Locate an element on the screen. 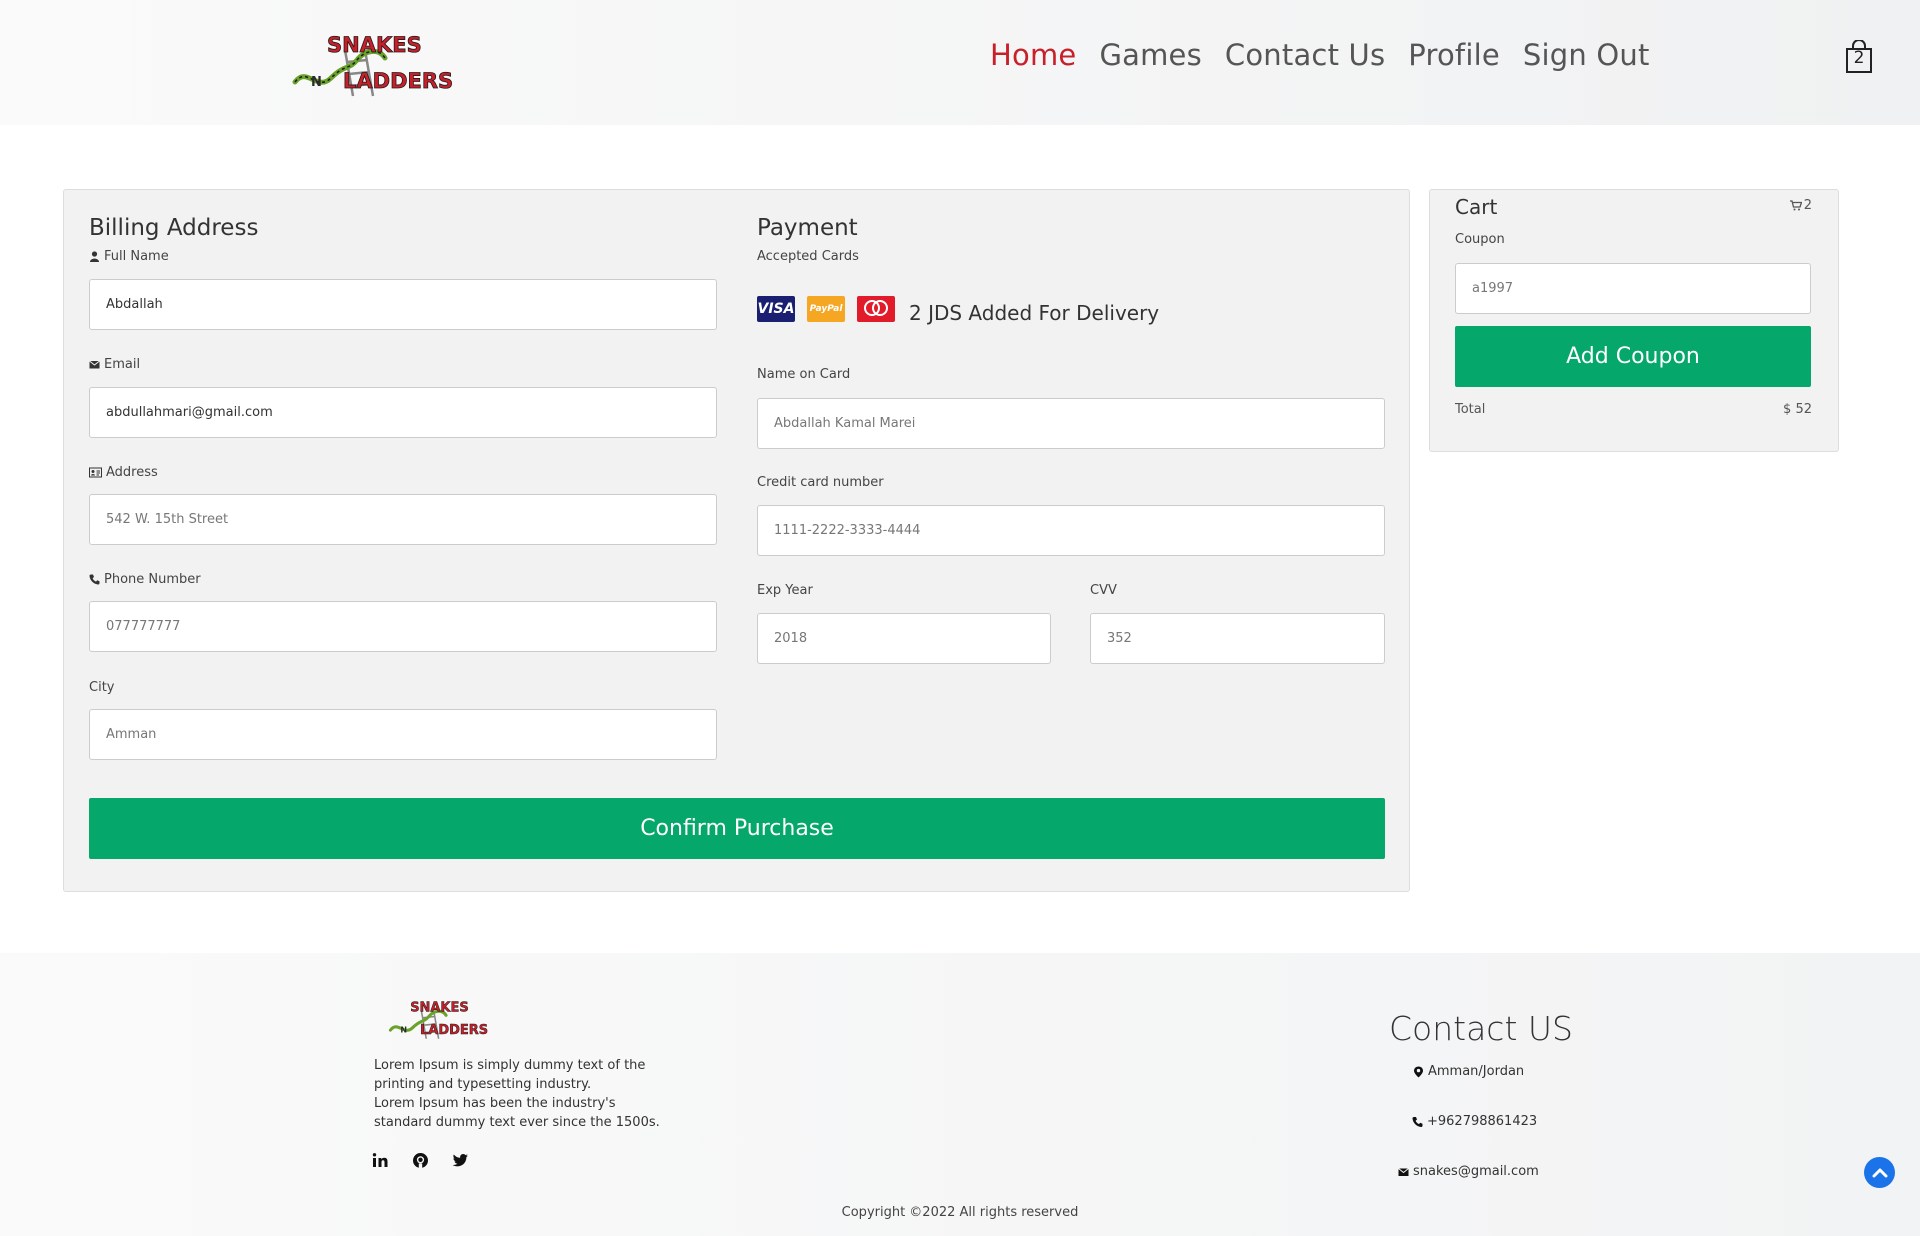 The width and height of the screenshot is (1920, 1236). chevron-up-icon is located at coordinates (1879, 1172).